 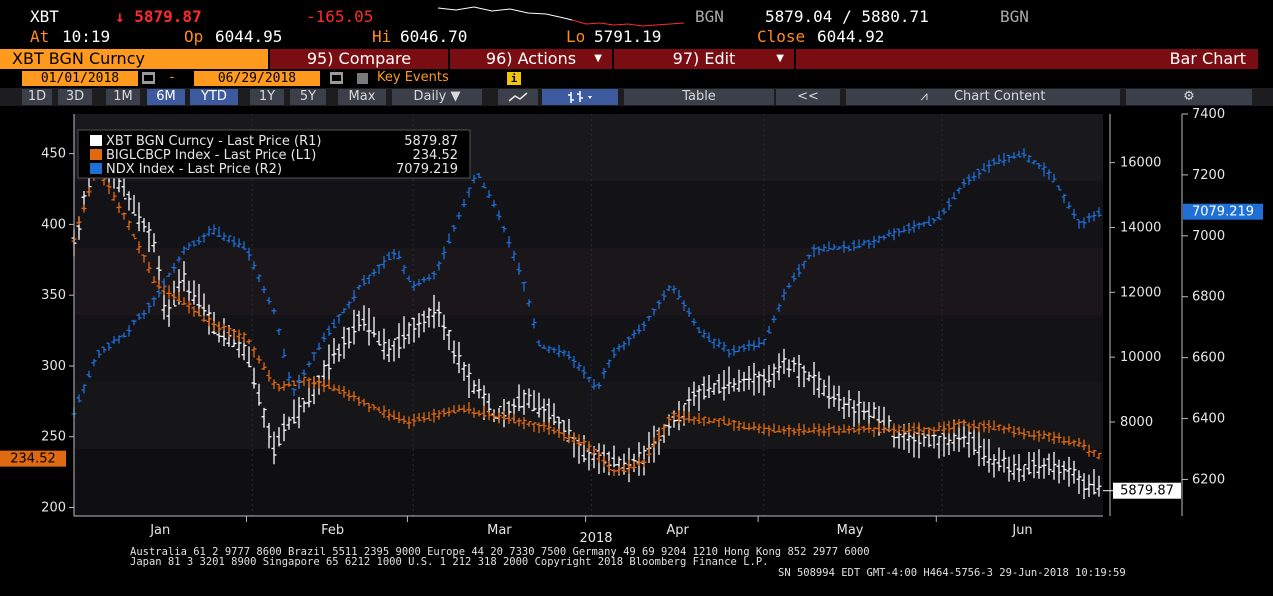 What do you see at coordinates (850, 530) in the screenshot?
I see `x-tick-label: May` at bounding box center [850, 530].